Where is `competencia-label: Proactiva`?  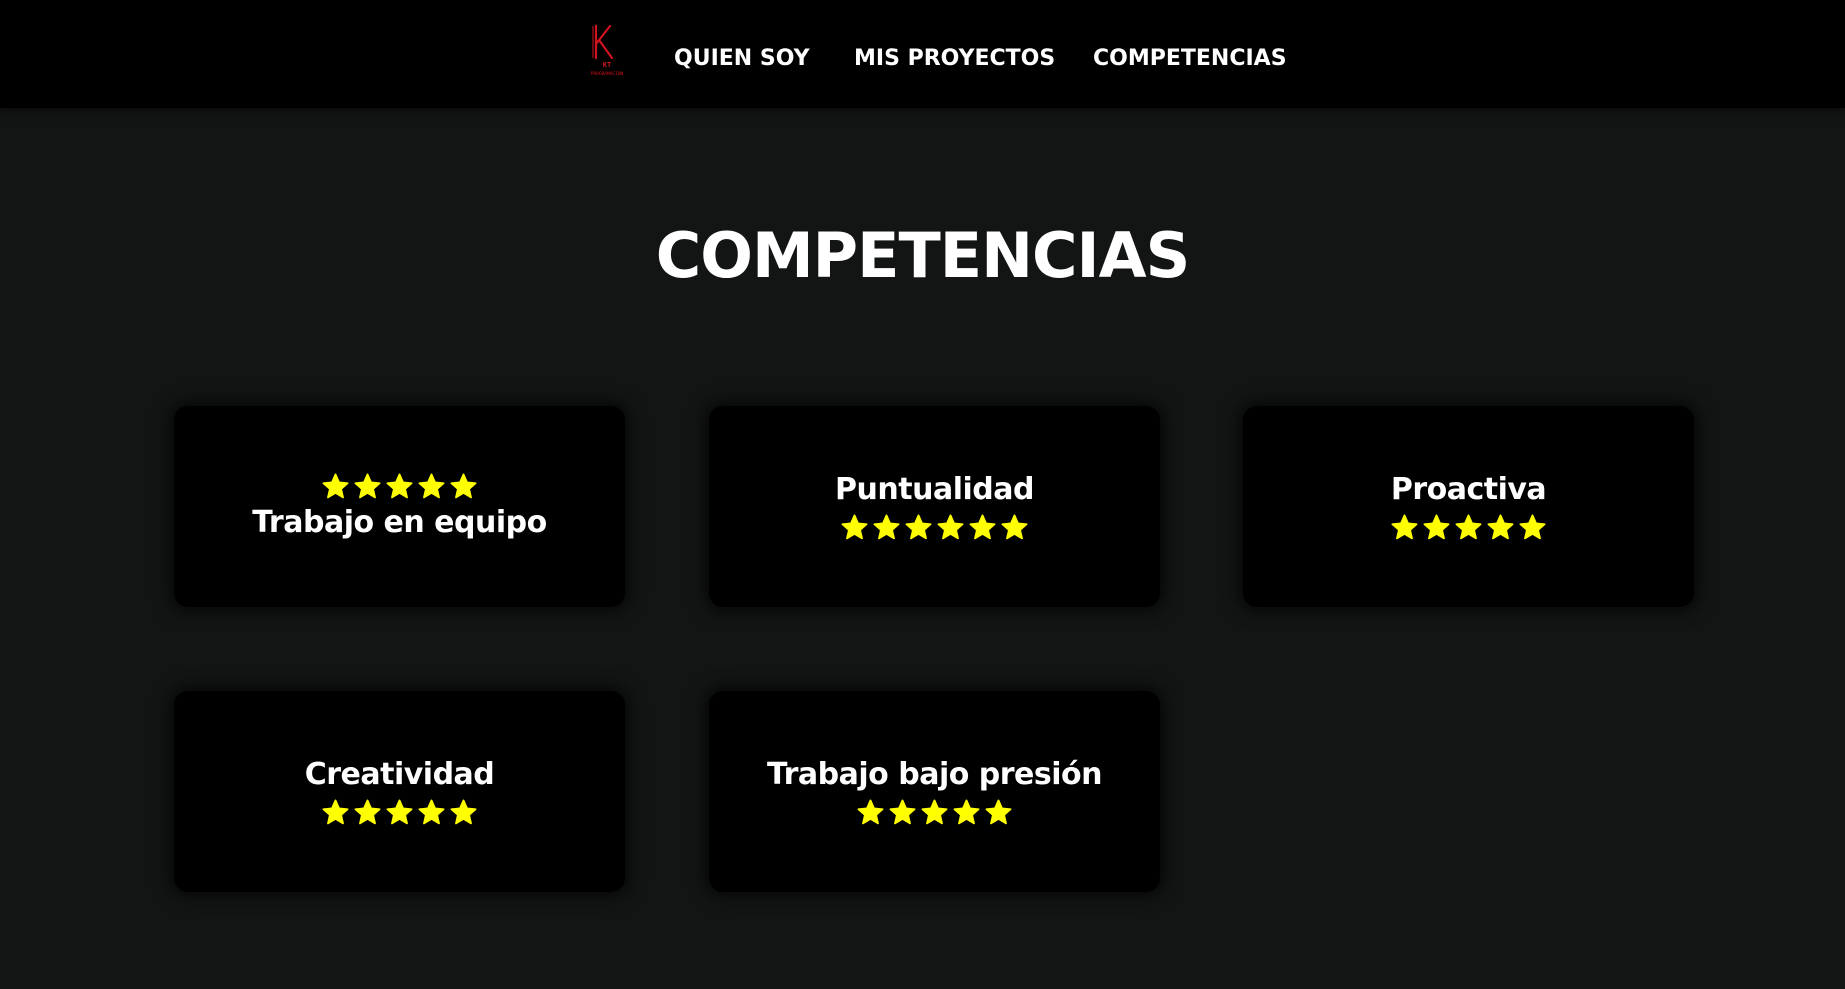 competencia-label: Proactiva is located at coordinates (1468, 489).